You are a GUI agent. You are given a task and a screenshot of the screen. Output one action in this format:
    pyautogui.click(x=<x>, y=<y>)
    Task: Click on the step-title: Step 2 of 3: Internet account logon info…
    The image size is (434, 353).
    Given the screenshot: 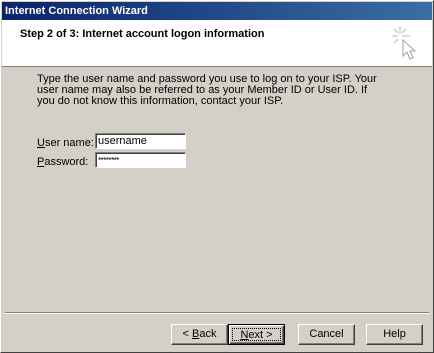 What is the action you would take?
    pyautogui.click(x=142, y=34)
    